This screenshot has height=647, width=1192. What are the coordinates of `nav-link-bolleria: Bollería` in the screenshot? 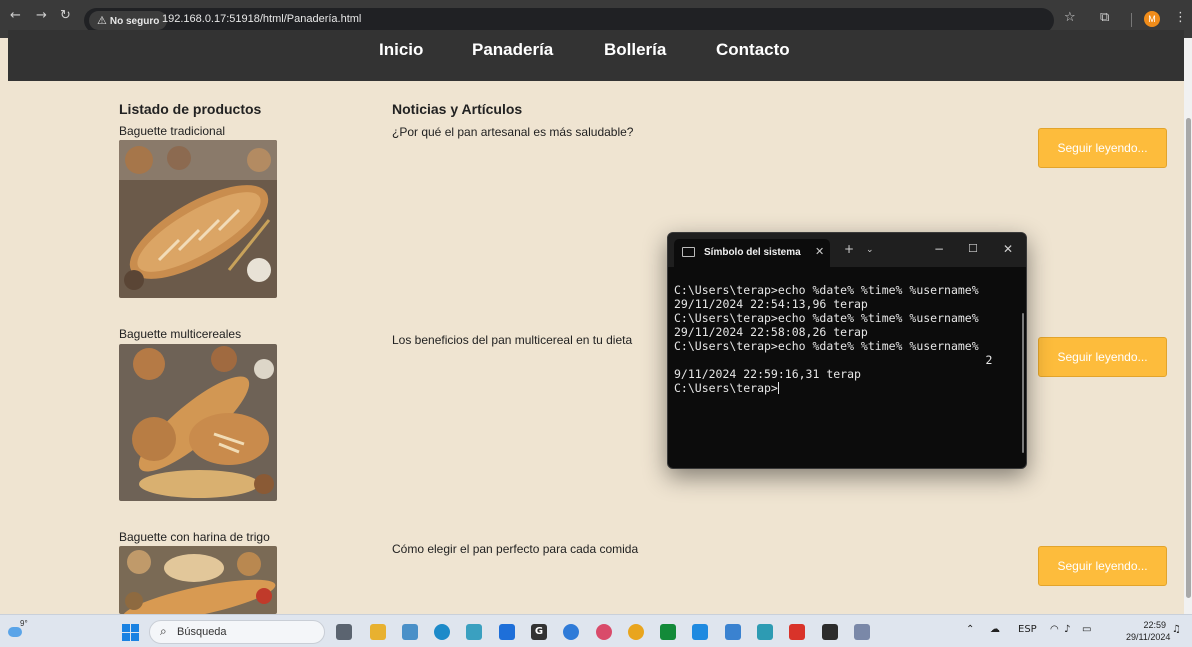 It's located at (635, 50).